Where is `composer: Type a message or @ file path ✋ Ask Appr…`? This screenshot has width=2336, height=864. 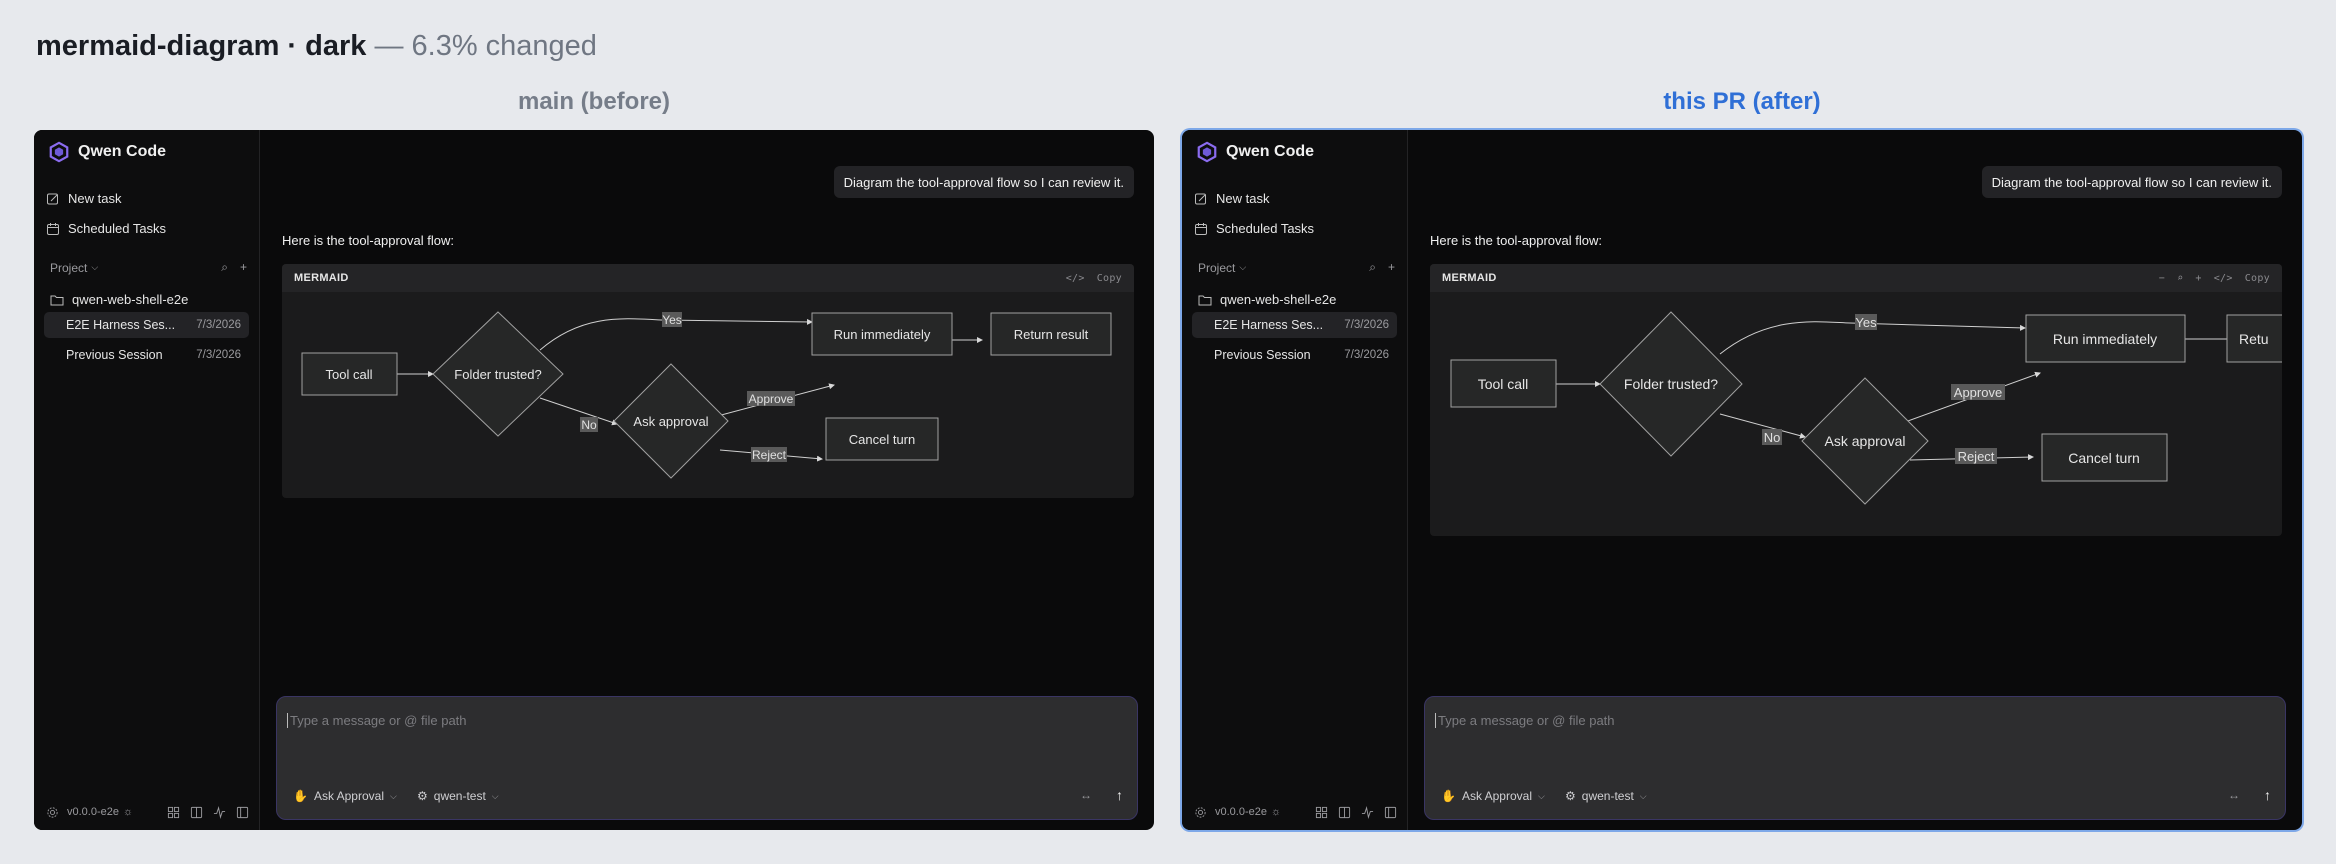
composer: Type a message or @ file path ✋ Ask Appr… is located at coordinates (1855, 758).